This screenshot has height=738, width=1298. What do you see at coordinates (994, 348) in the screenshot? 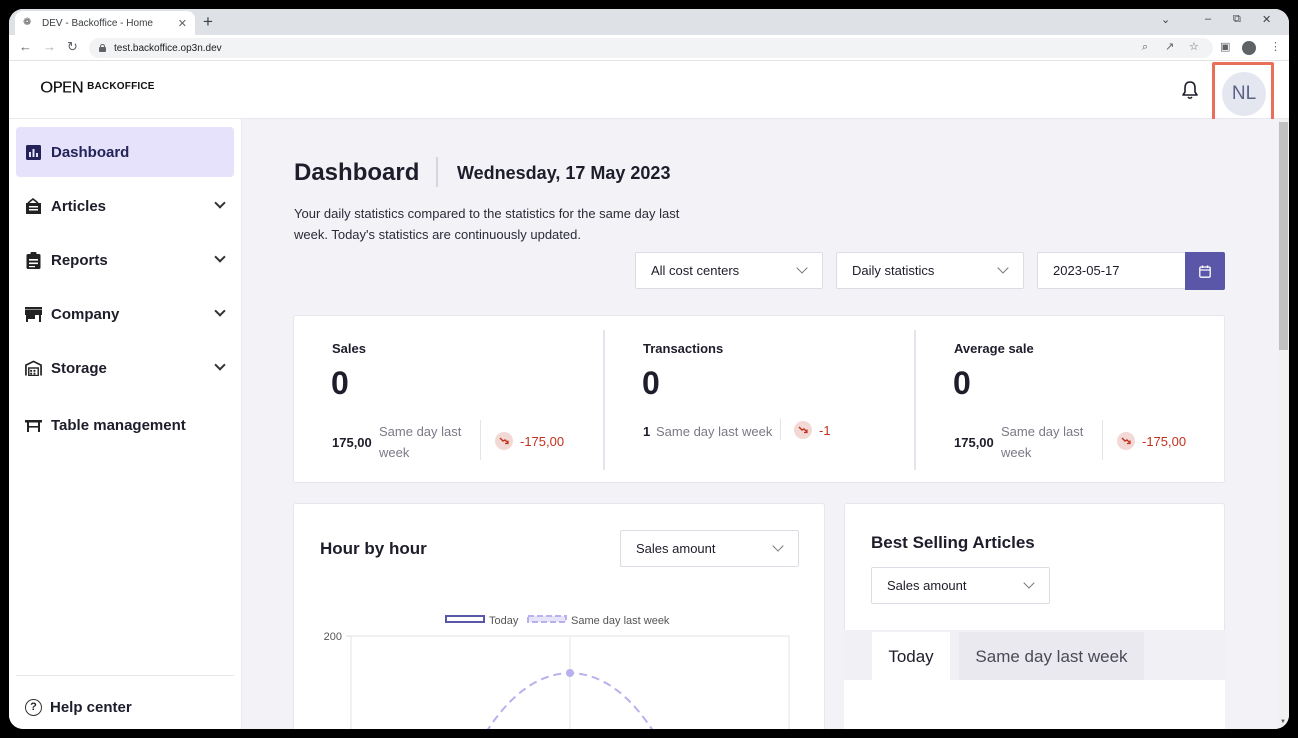
I see `stat-label: Average sale` at bounding box center [994, 348].